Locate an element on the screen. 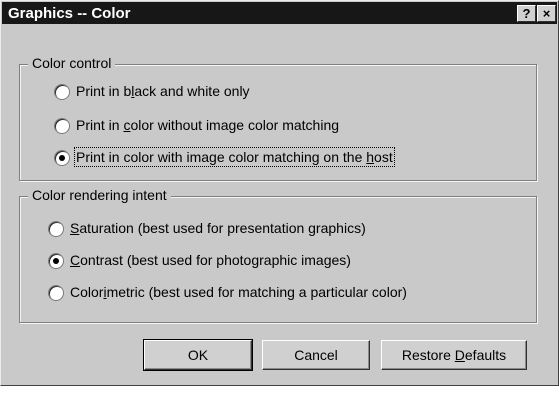  radio-label: Print in black and white only is located at coordinates (163, 91).